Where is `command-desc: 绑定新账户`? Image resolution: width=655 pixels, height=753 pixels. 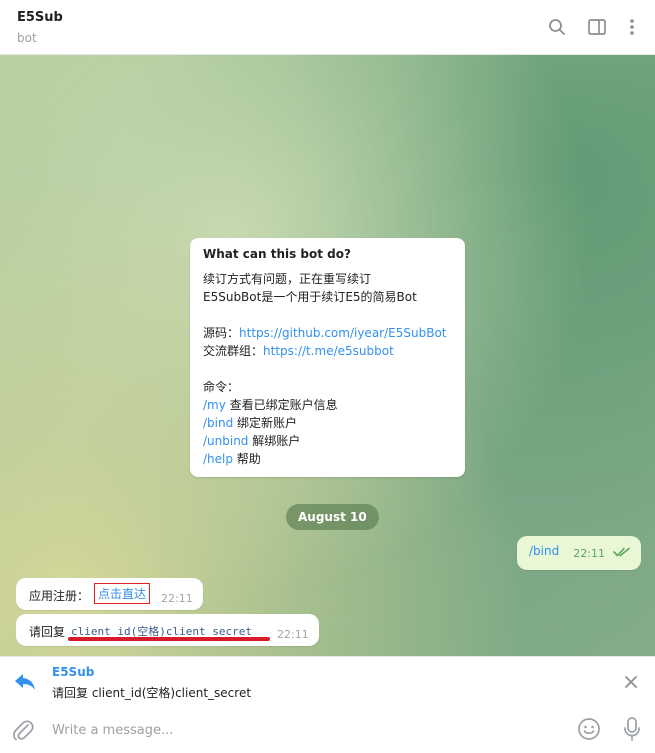 command-desc: 绑定新账户 is located at coordinates (265, 423).